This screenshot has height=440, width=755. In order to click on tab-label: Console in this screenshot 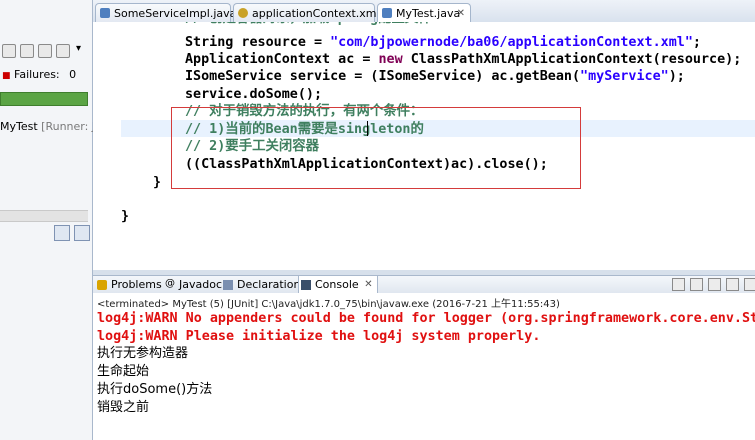, I will do `click(337, 284)`.